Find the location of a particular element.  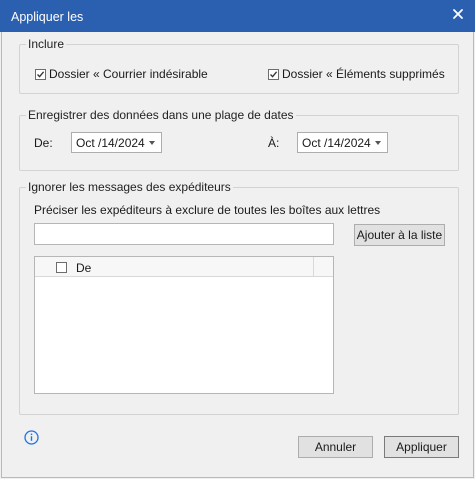

from-date-value: Oct /14/2024 is located at coordinates (110, 143).